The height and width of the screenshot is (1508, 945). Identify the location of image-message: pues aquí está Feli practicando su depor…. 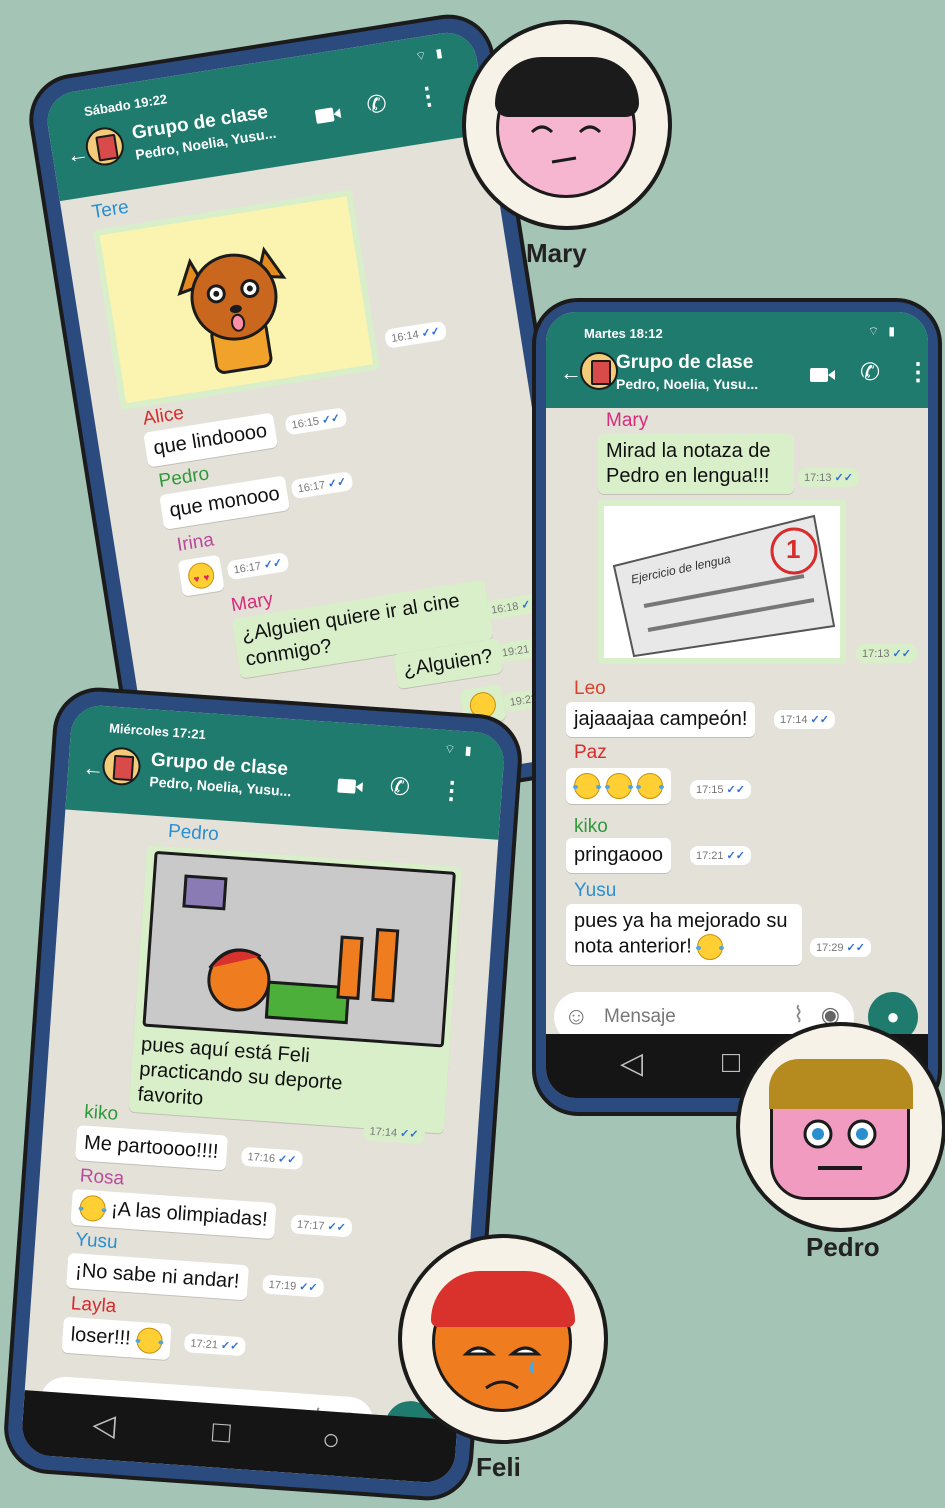
(295, 989).